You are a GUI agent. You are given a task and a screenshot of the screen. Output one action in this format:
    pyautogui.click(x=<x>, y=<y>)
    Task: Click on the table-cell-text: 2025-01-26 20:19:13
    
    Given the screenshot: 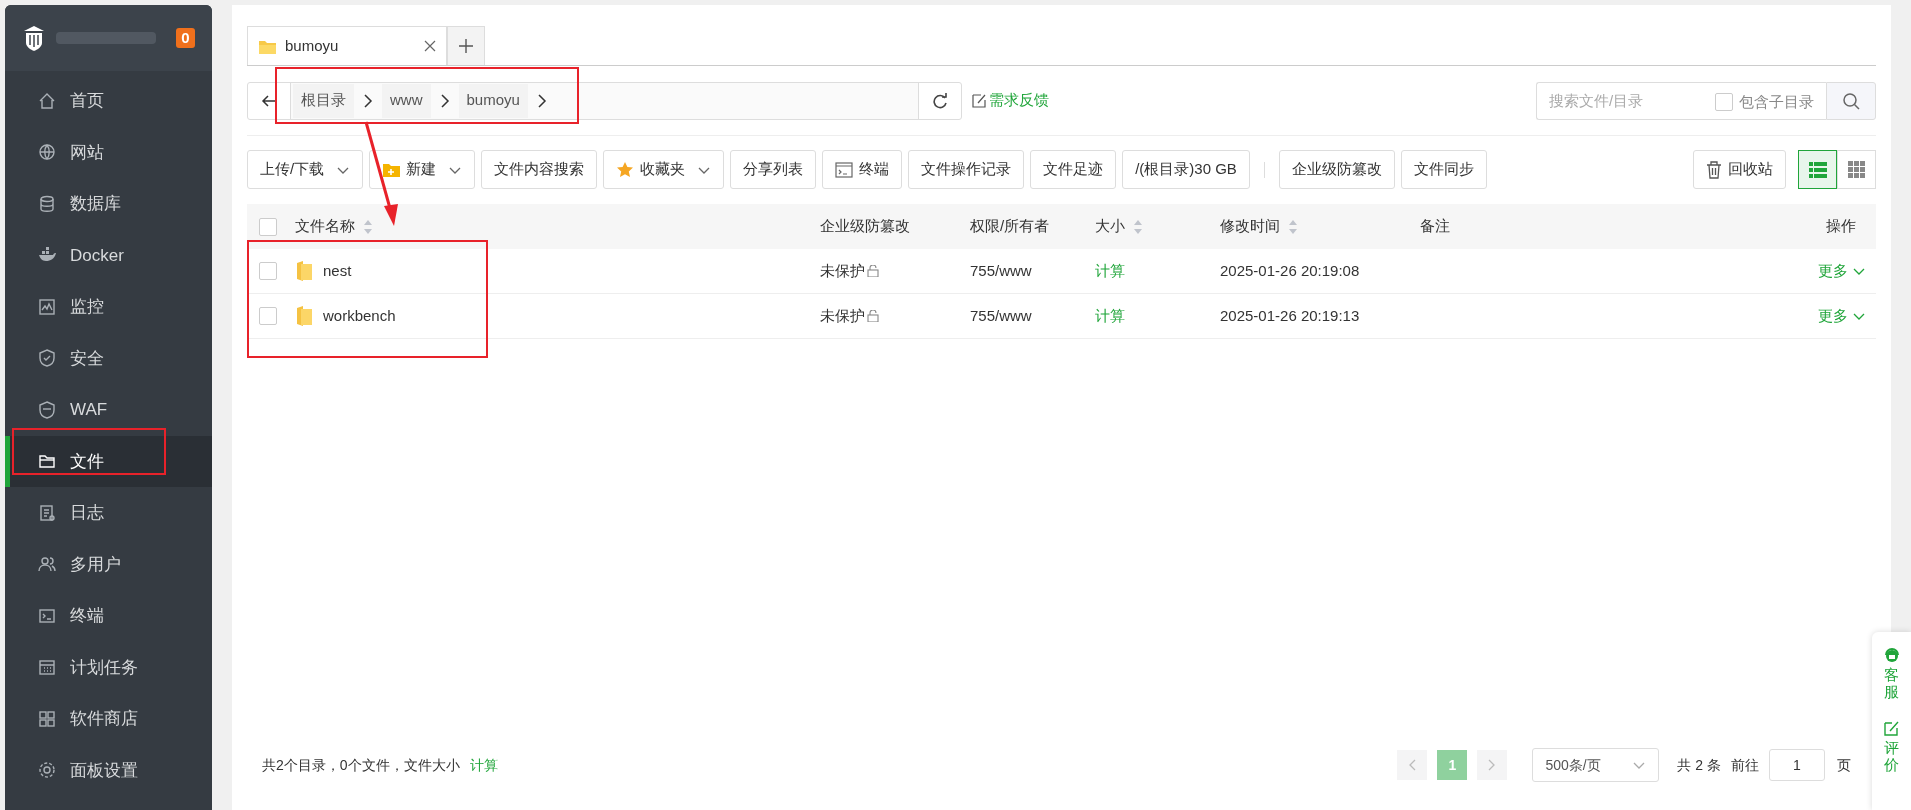 What is the action you would take?
    pyautogui.click(x=1290, y=315)
    